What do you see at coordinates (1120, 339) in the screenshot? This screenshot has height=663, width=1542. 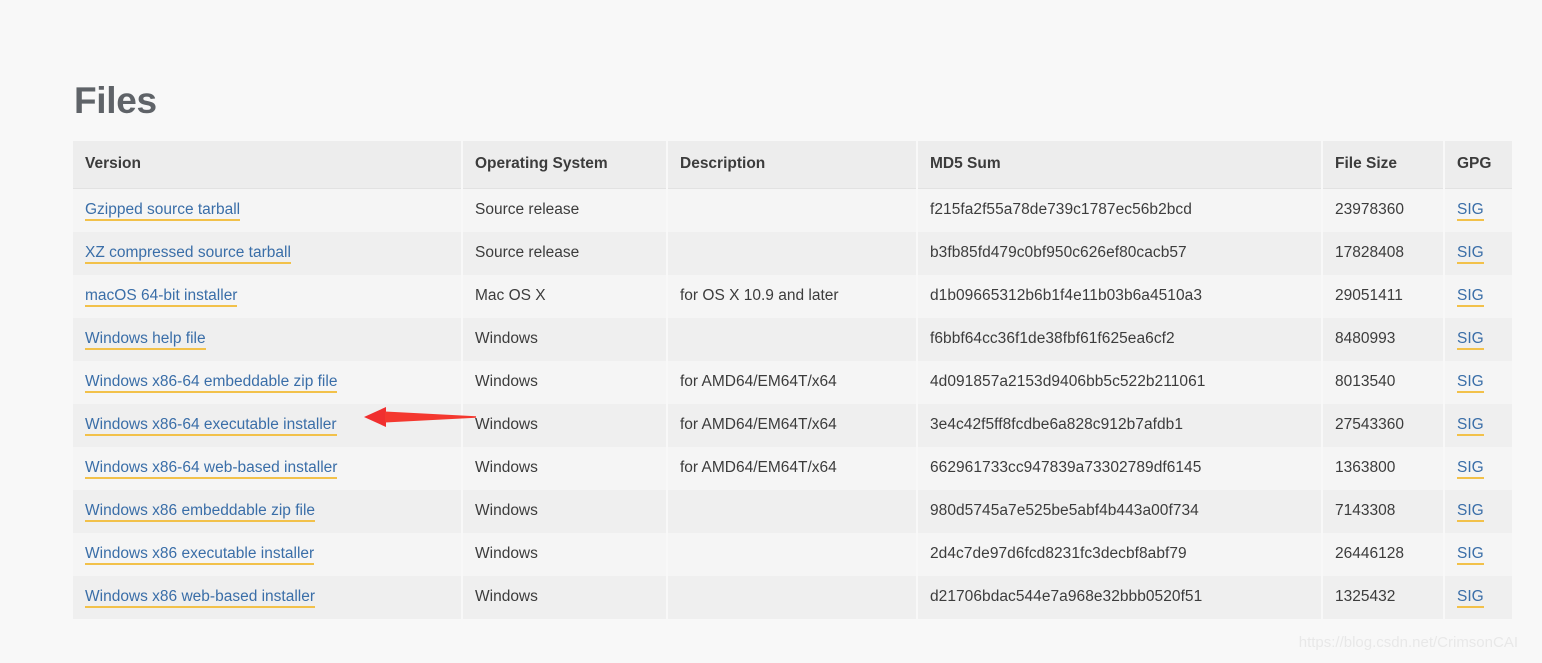 I see `cell-md5-sum: f6bbf64cc36f1de38fbf61f625ea6cf2` at bounding box center [1120, 339].